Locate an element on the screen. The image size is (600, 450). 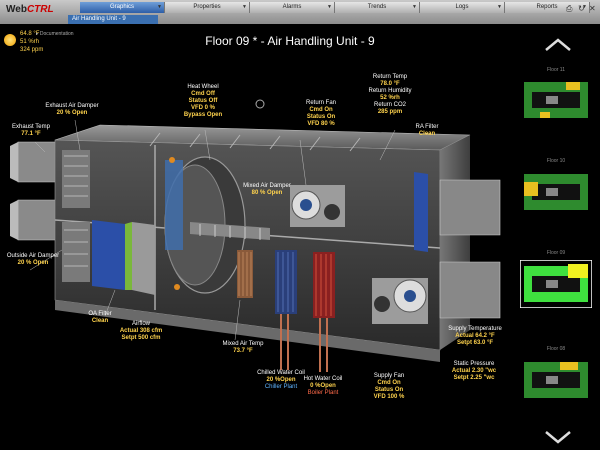
outside-air-damper-label: Outside Air Damper 20 % Open is located at coordinates (33, 260).